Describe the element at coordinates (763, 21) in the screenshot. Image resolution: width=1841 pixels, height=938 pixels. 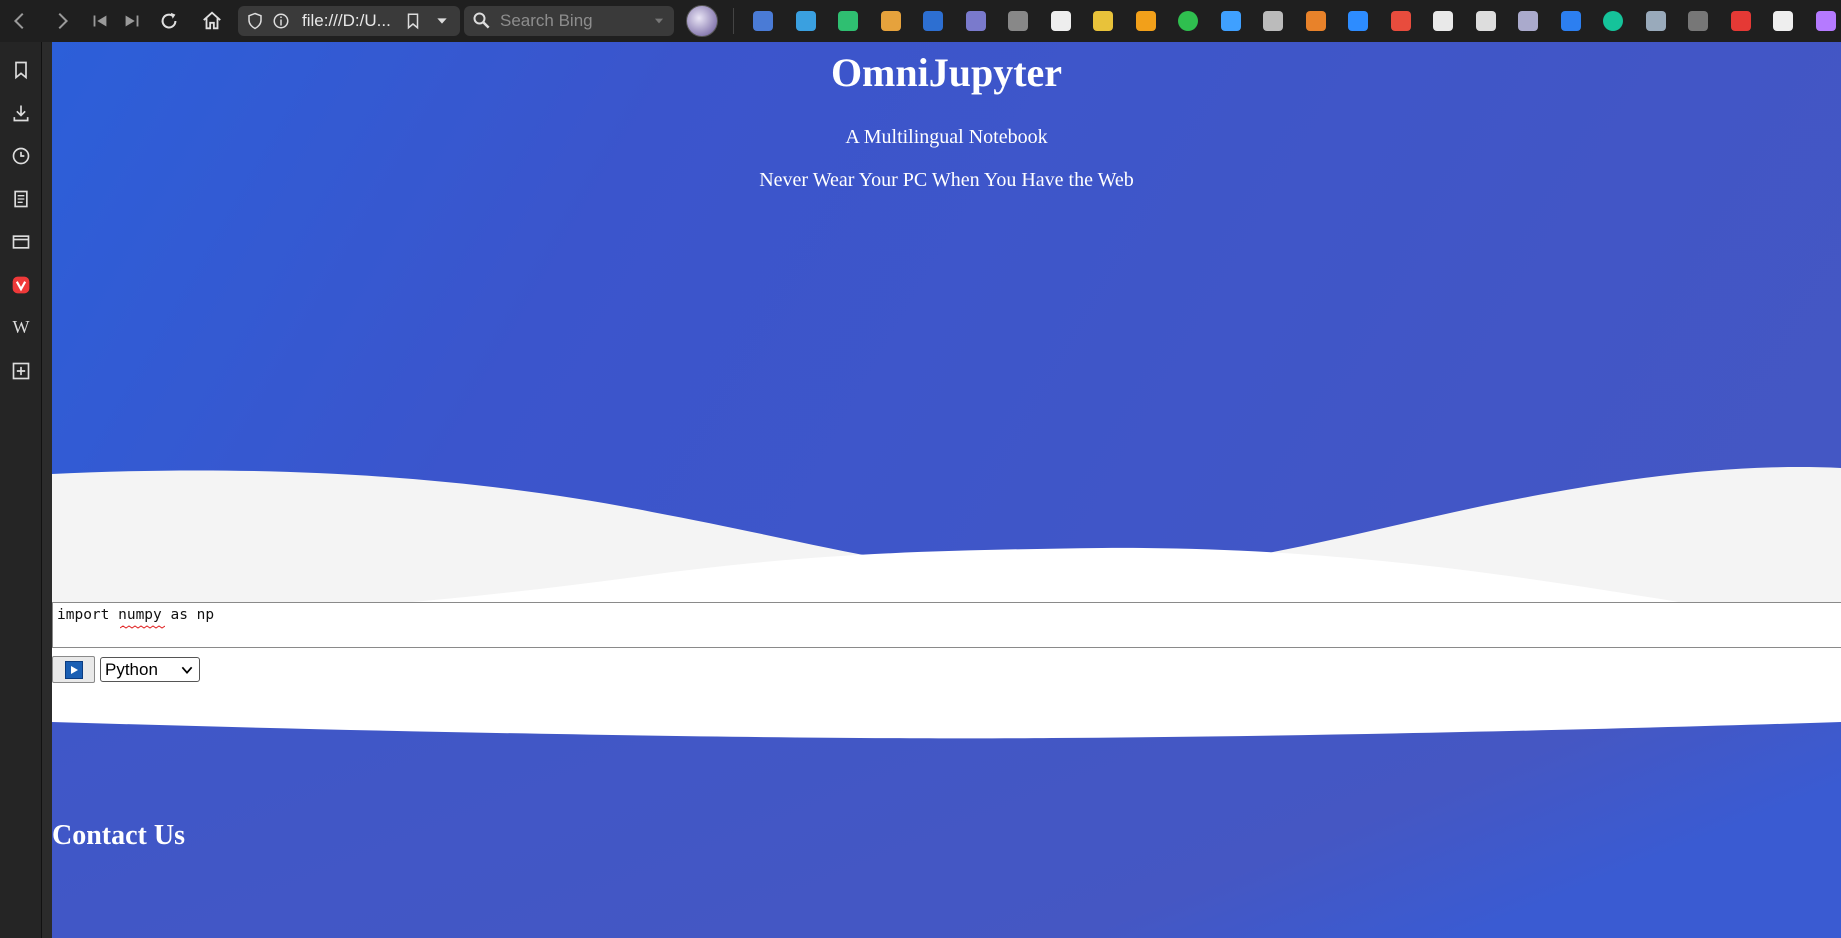
I see `google-translate-icon` at that location.